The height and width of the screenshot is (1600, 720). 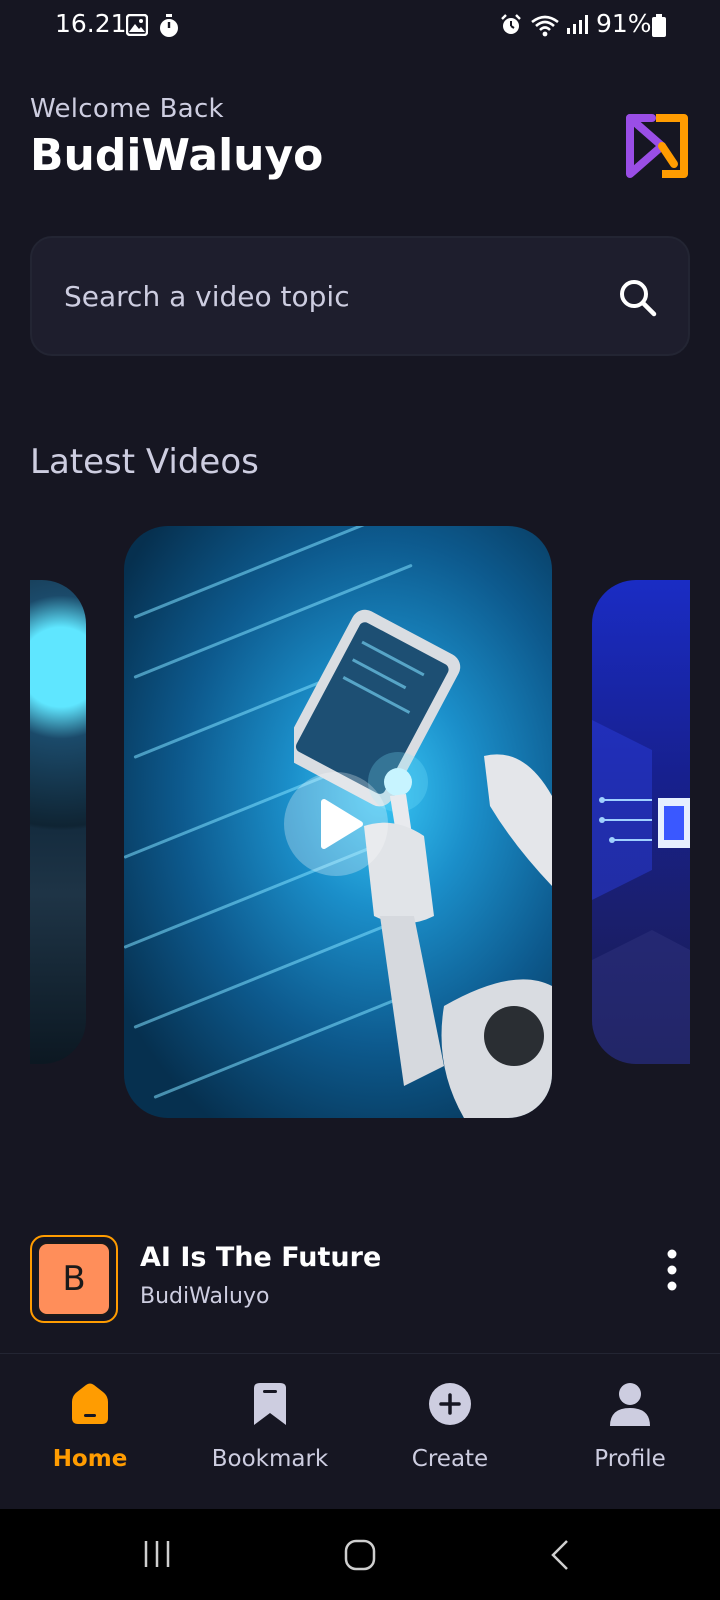 I want to click on status-bar: 16.21 91%, so click(x=360, y=26).